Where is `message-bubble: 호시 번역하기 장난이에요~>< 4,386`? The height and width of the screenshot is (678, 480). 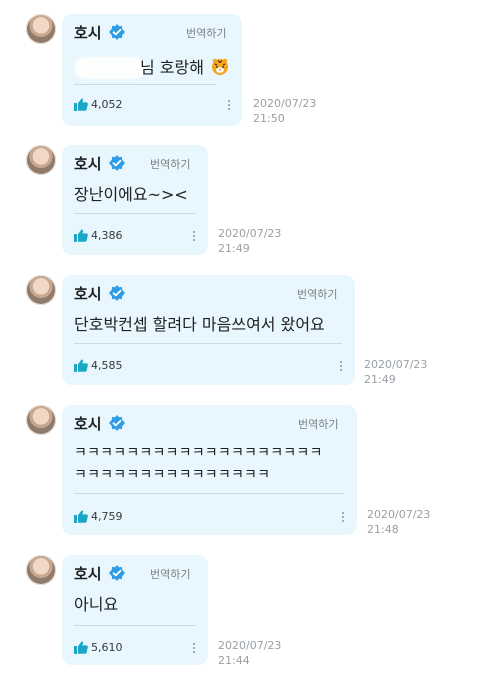
message-bubble: 호시 번역하기 장난이에요~>< 4,386 is located at coordinates (135, 200).